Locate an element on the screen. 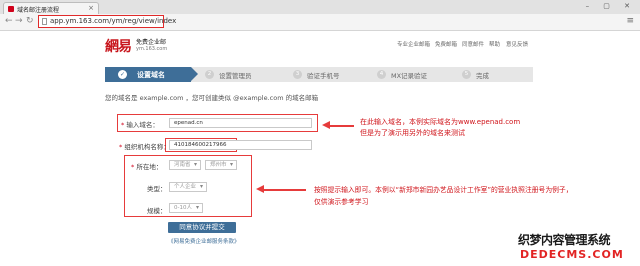 This screenshot has height=266, width=640. address-bar: ← → ↻ app.ym.163.com/ym/reg/view/index ≡ is located at coordinates (320, 22).